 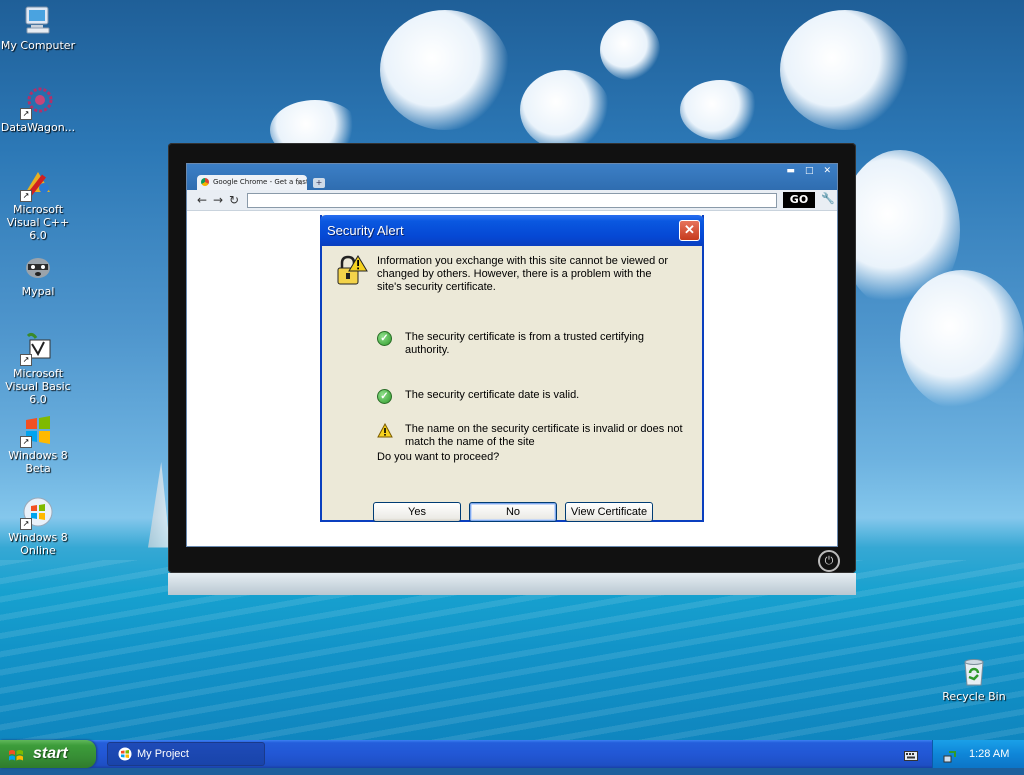 I want to click on desktop-icon-recycle-bin: Recycle Bin, so click(x=974, y=679).